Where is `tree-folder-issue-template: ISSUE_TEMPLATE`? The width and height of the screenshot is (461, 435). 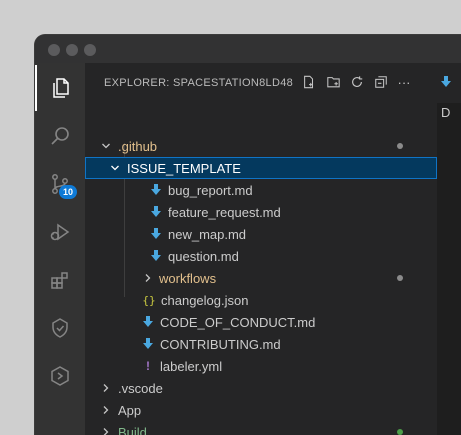
tree-folder-issue-template: ISSUE_TEMPLATE is located at coordinates (261, 168).